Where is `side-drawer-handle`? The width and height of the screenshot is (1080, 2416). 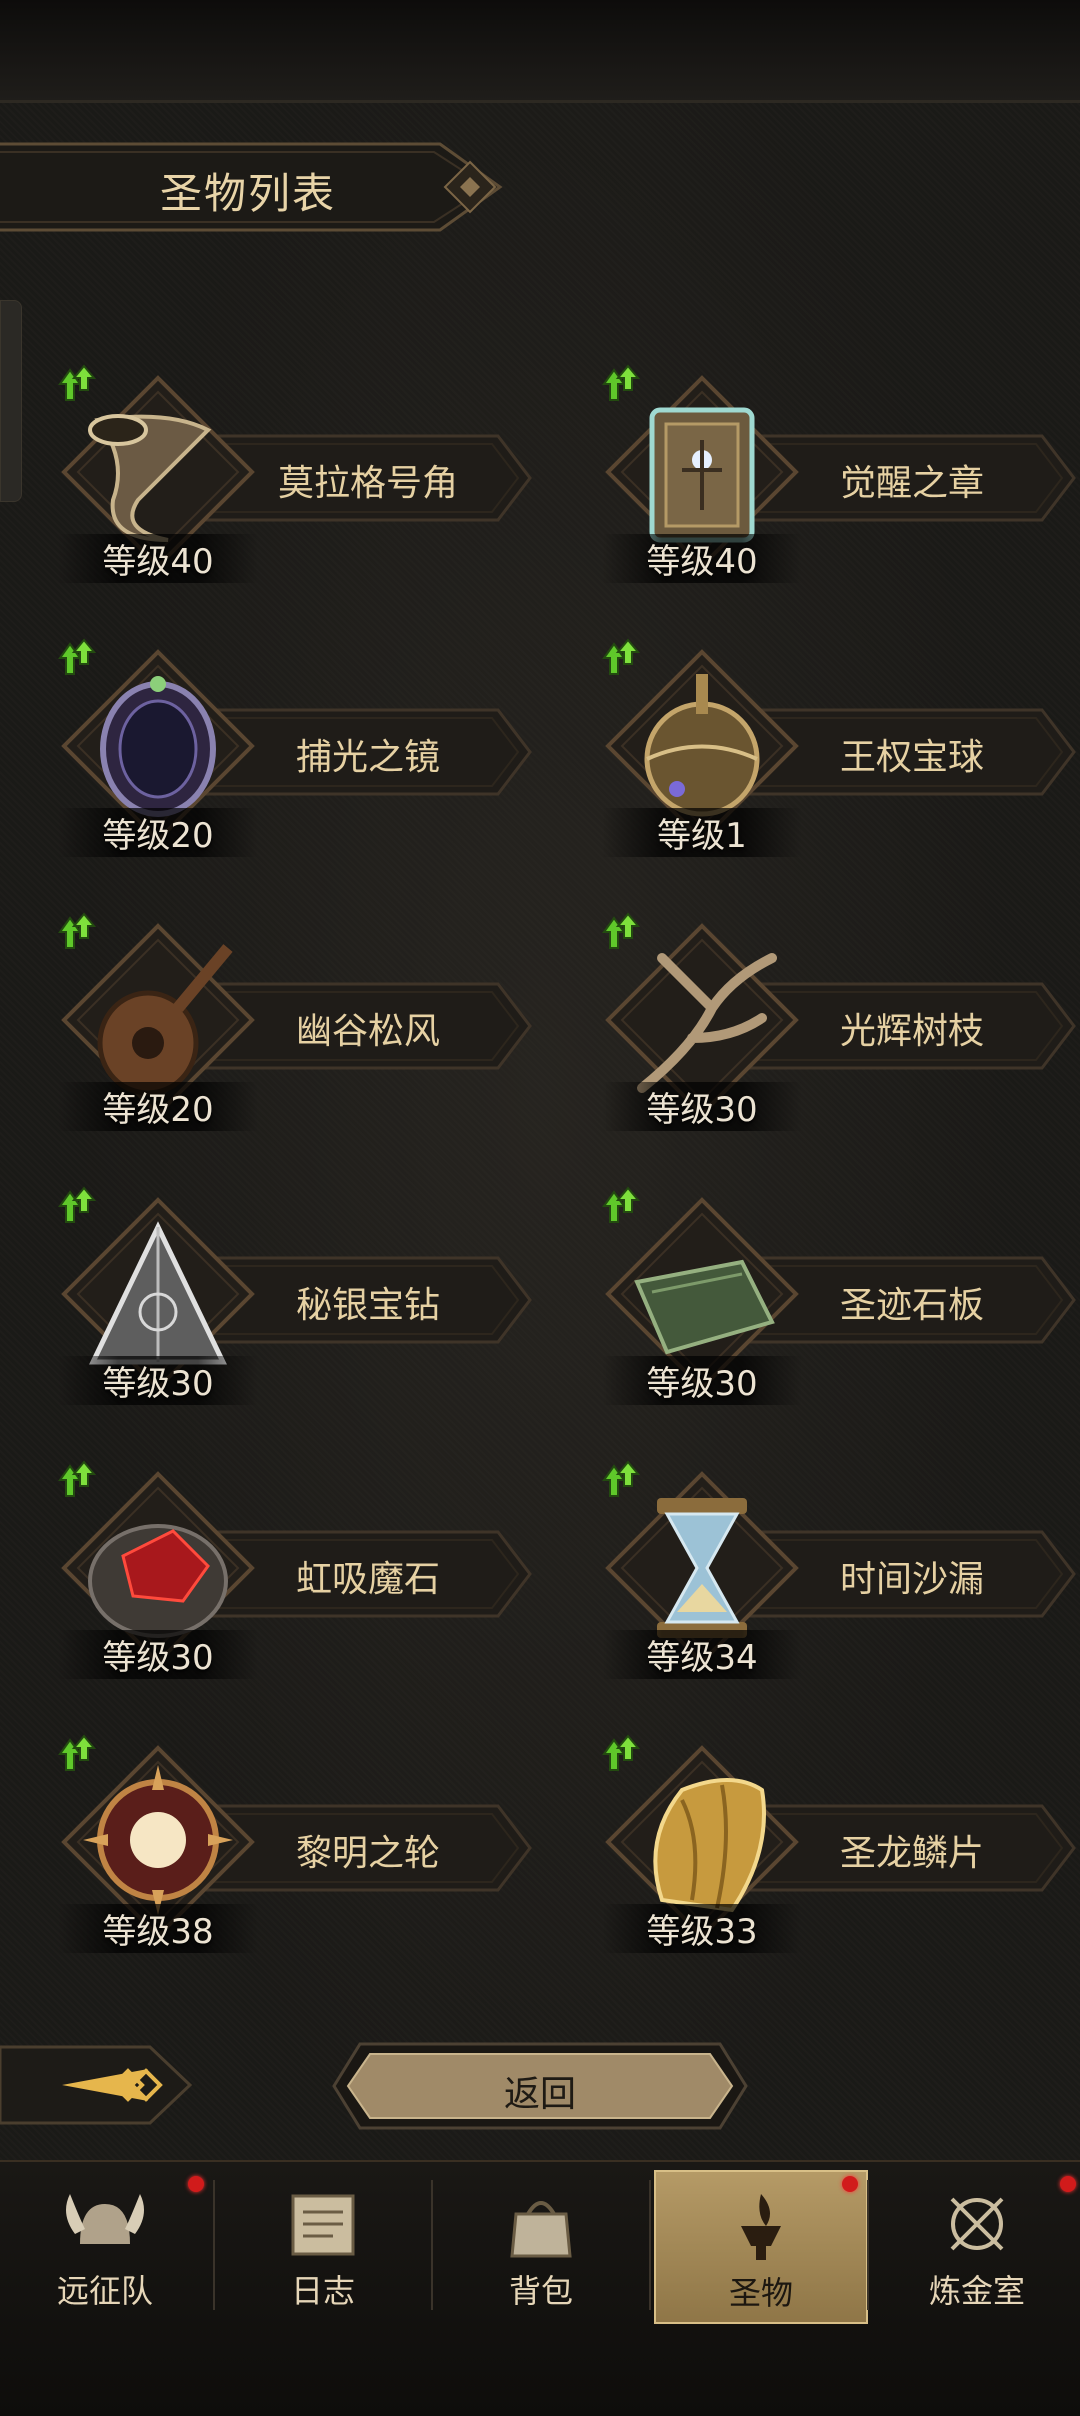 side-drawer-handle is located at coordinates (11, 401).